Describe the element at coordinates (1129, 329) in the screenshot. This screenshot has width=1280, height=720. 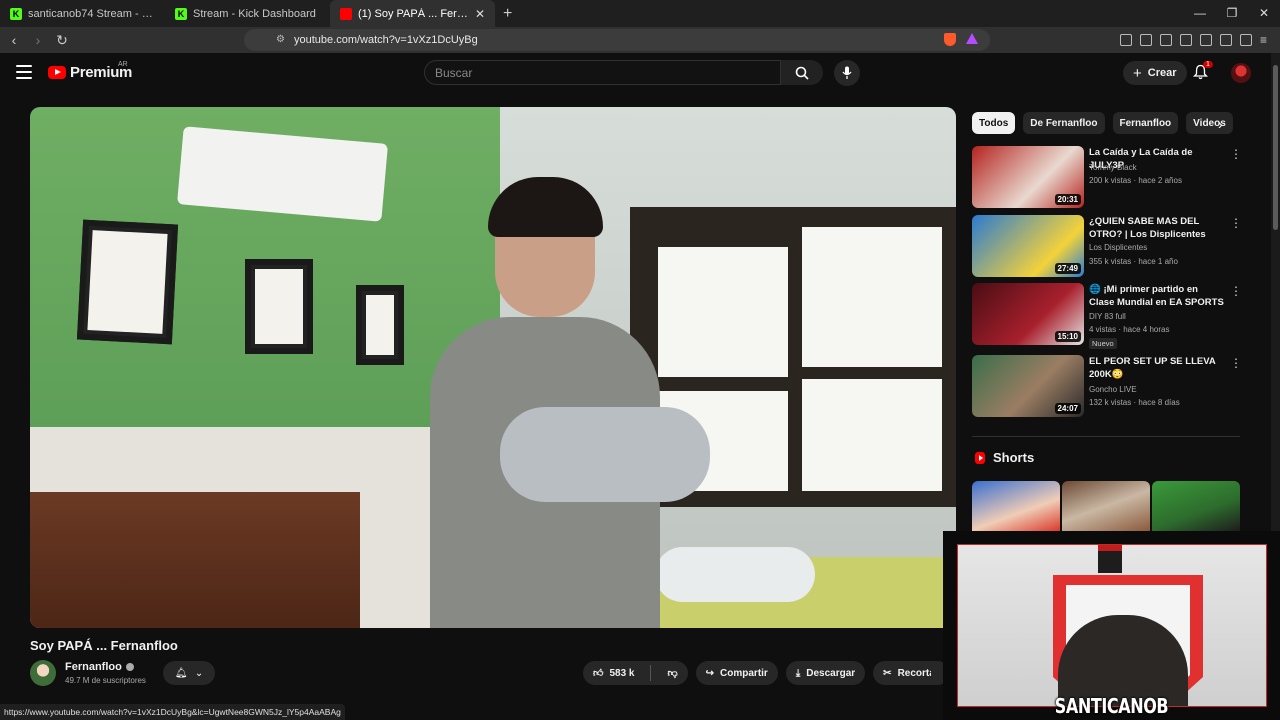
I see `rec-stats: 4 vistas · hace 4 horas` at that location.